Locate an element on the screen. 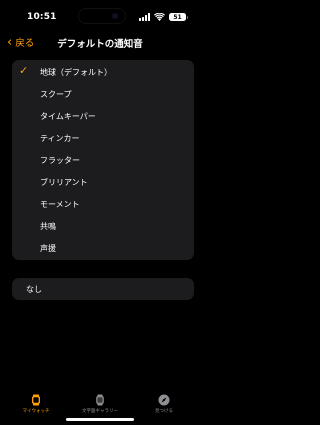  status-bar: 10:51 51 is located at coordinates (100, 15).